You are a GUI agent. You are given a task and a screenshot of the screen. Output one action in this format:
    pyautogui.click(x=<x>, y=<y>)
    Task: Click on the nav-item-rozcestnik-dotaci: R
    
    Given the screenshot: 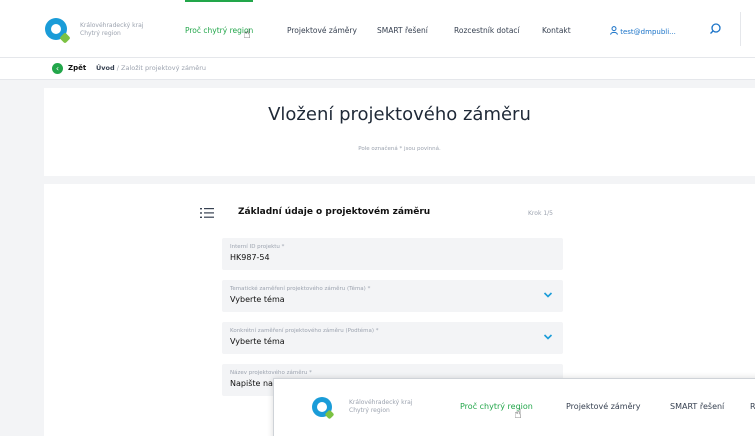 What is the action you would take?
    pyautogui.click(x=752, y=406)
    